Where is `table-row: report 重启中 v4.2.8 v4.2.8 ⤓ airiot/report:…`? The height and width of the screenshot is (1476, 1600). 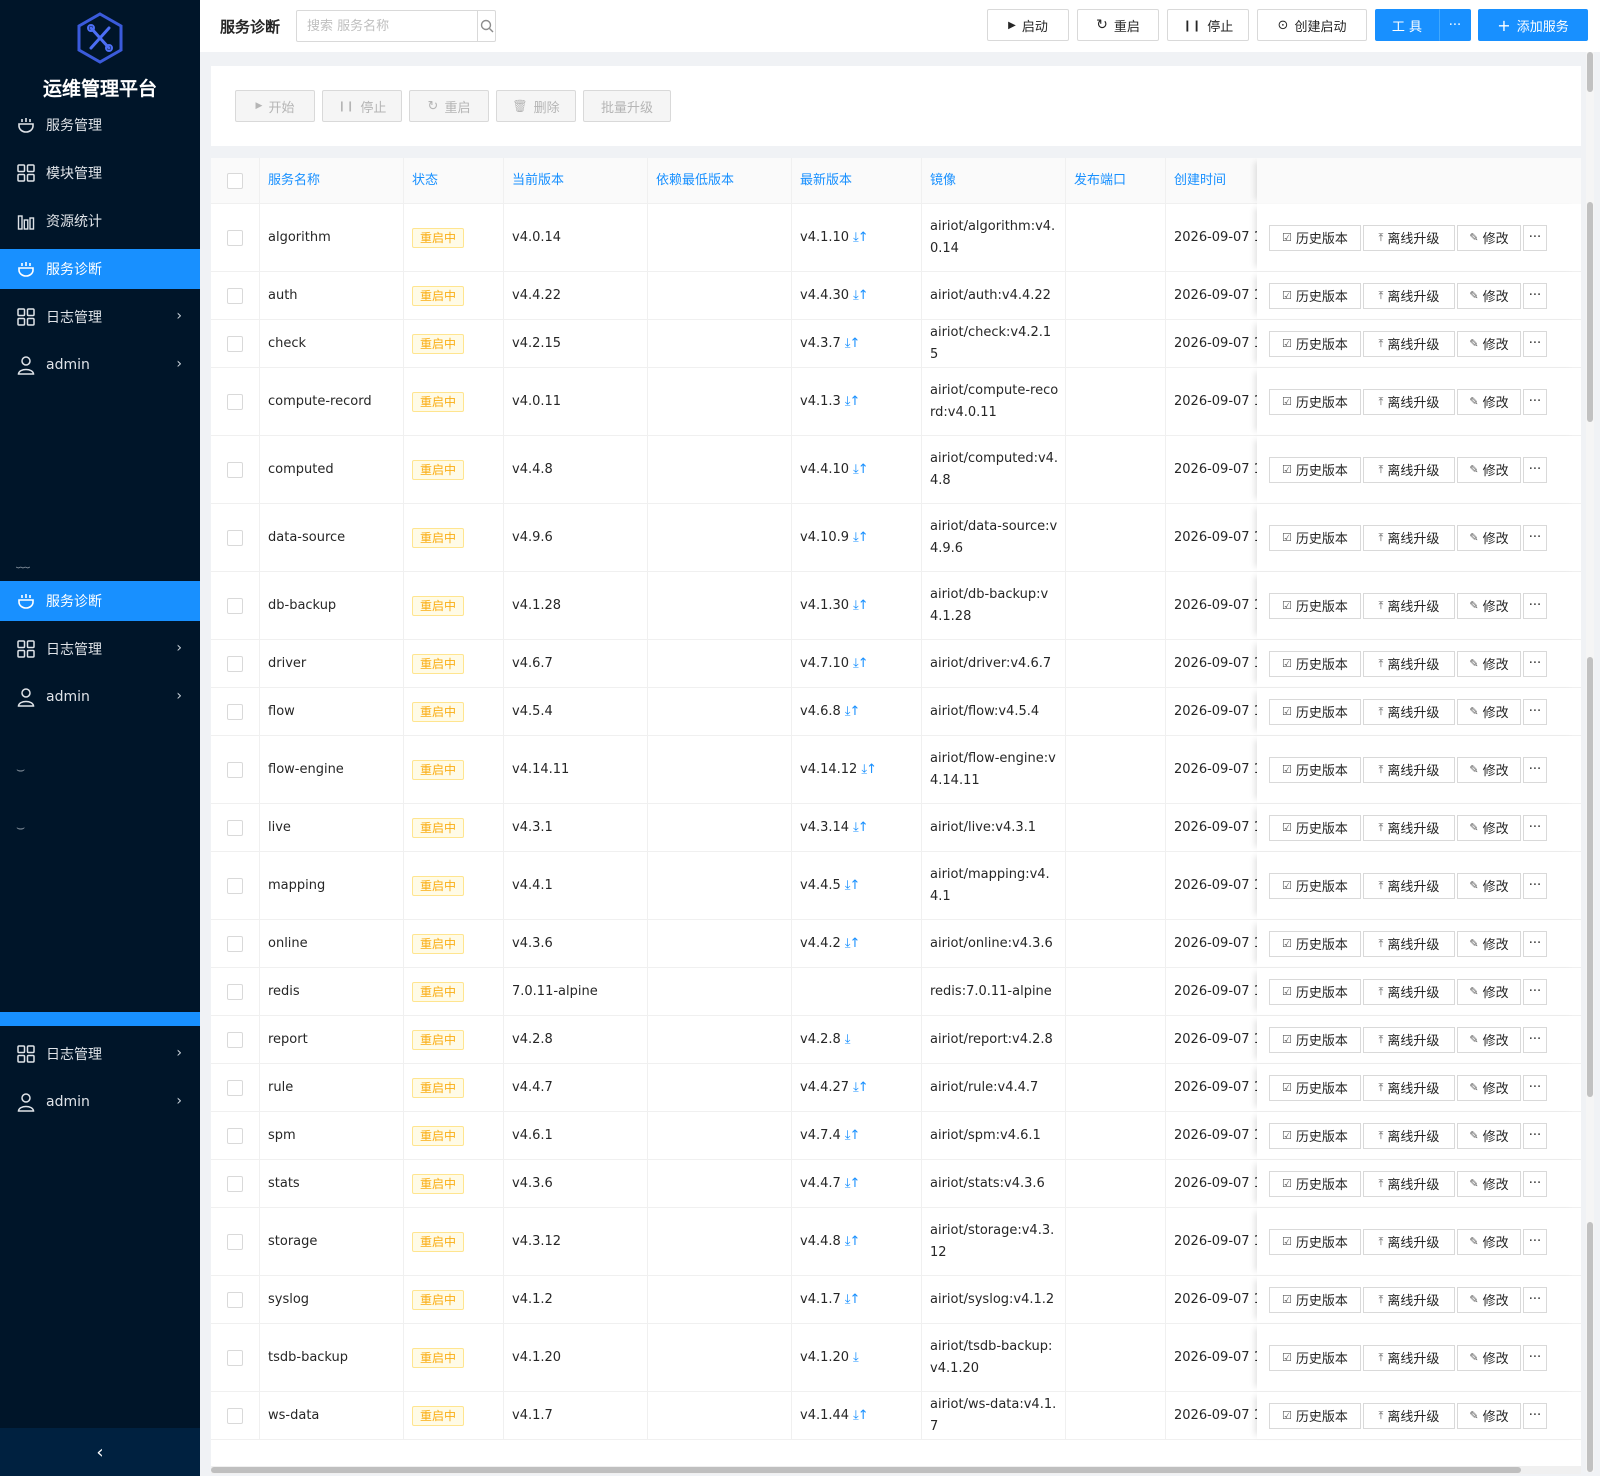 table-row: report 重启中 v4.2.8 v4.2.8 ⤓ airiot/report:… is located at coordinates (896, 1040).